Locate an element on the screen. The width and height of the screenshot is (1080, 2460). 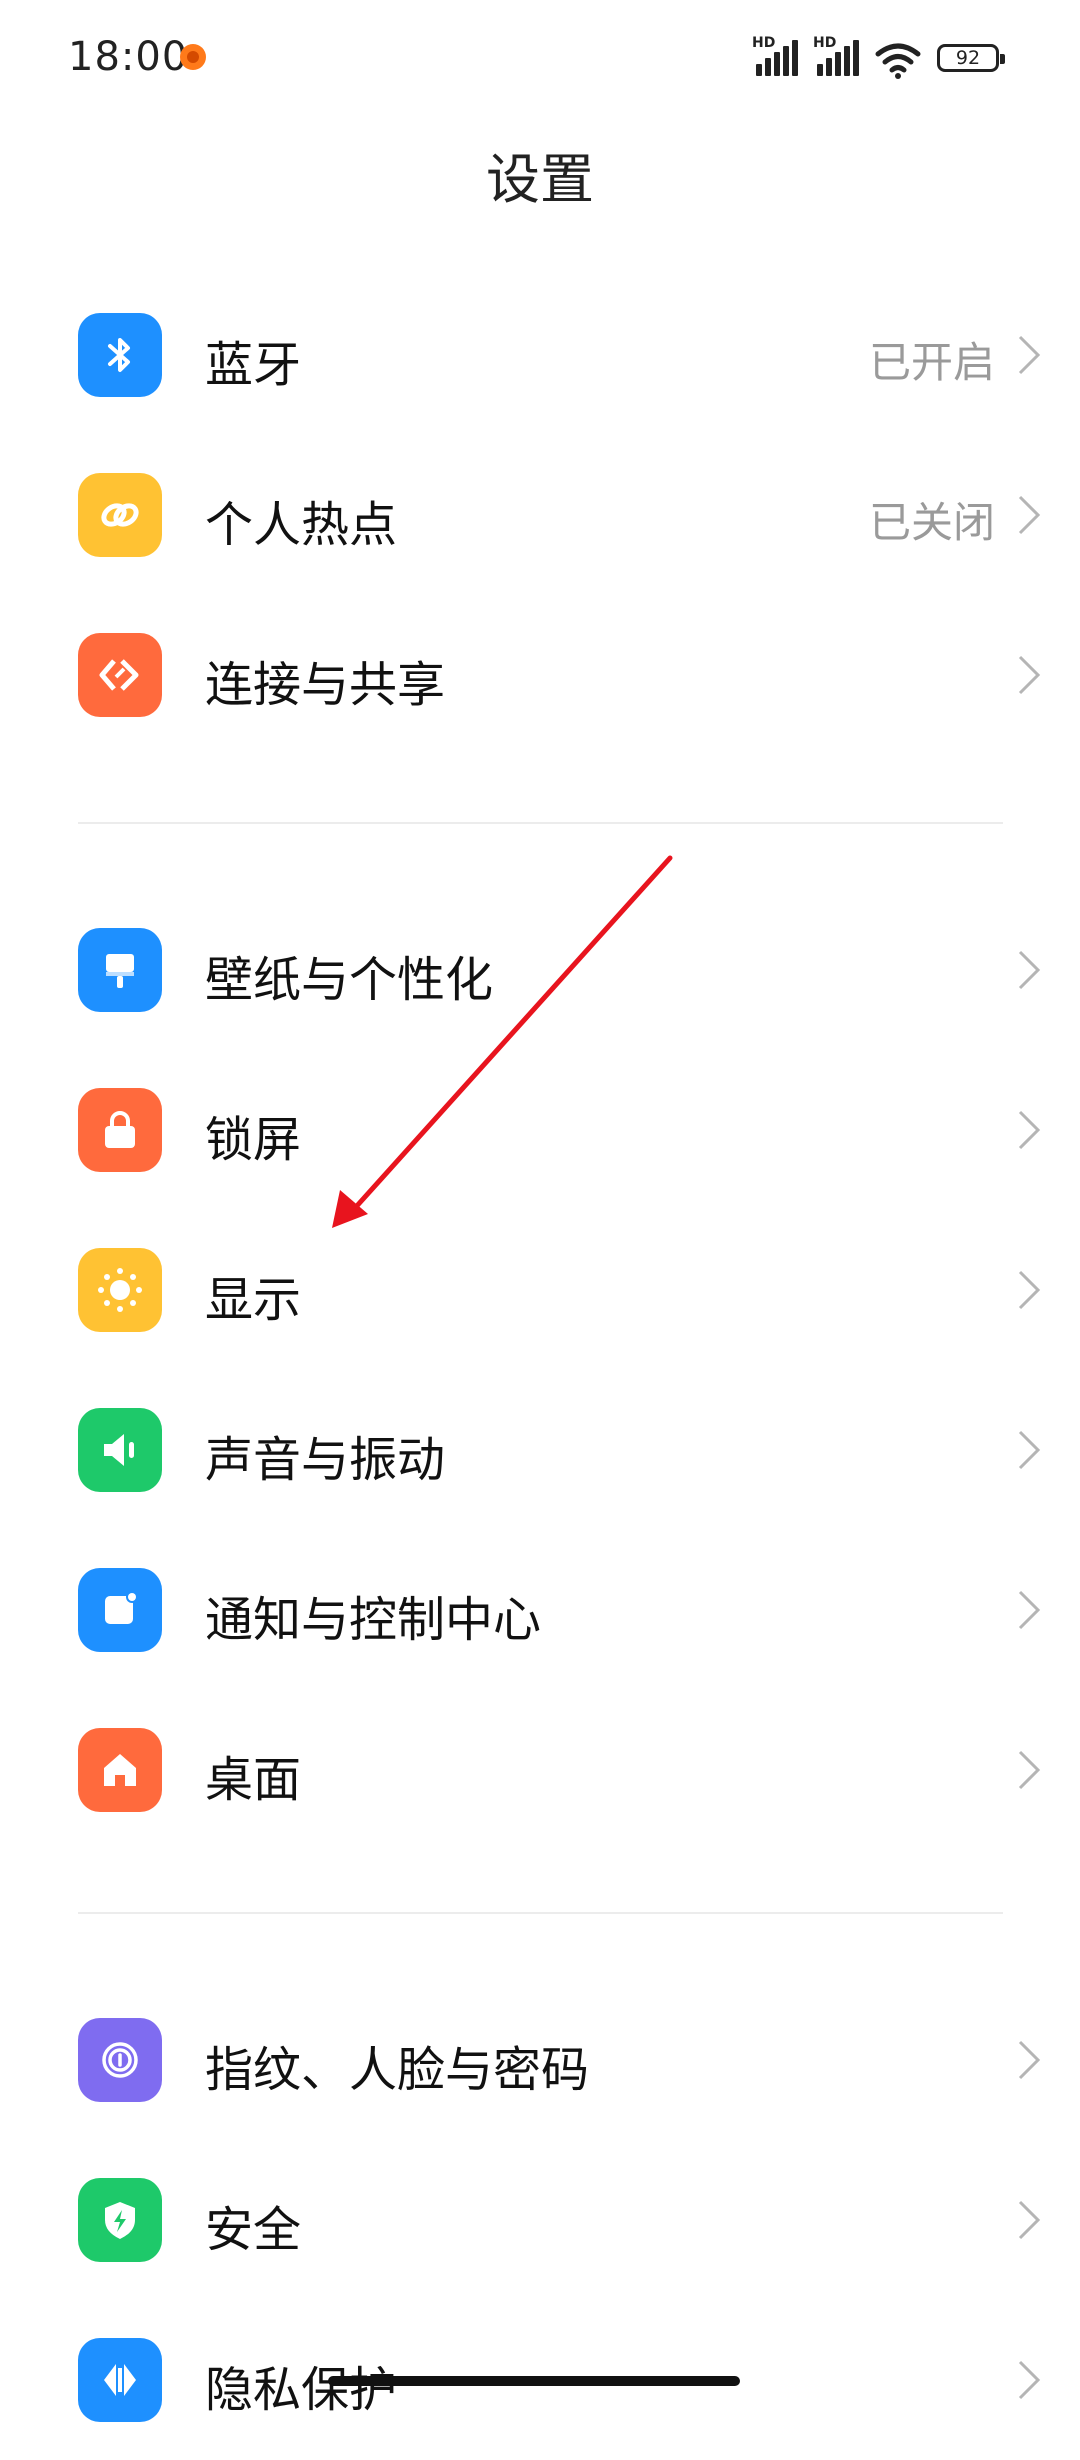
settings-item-label: 指纹、人脸与密码 is located at coordinates (397, 2070).